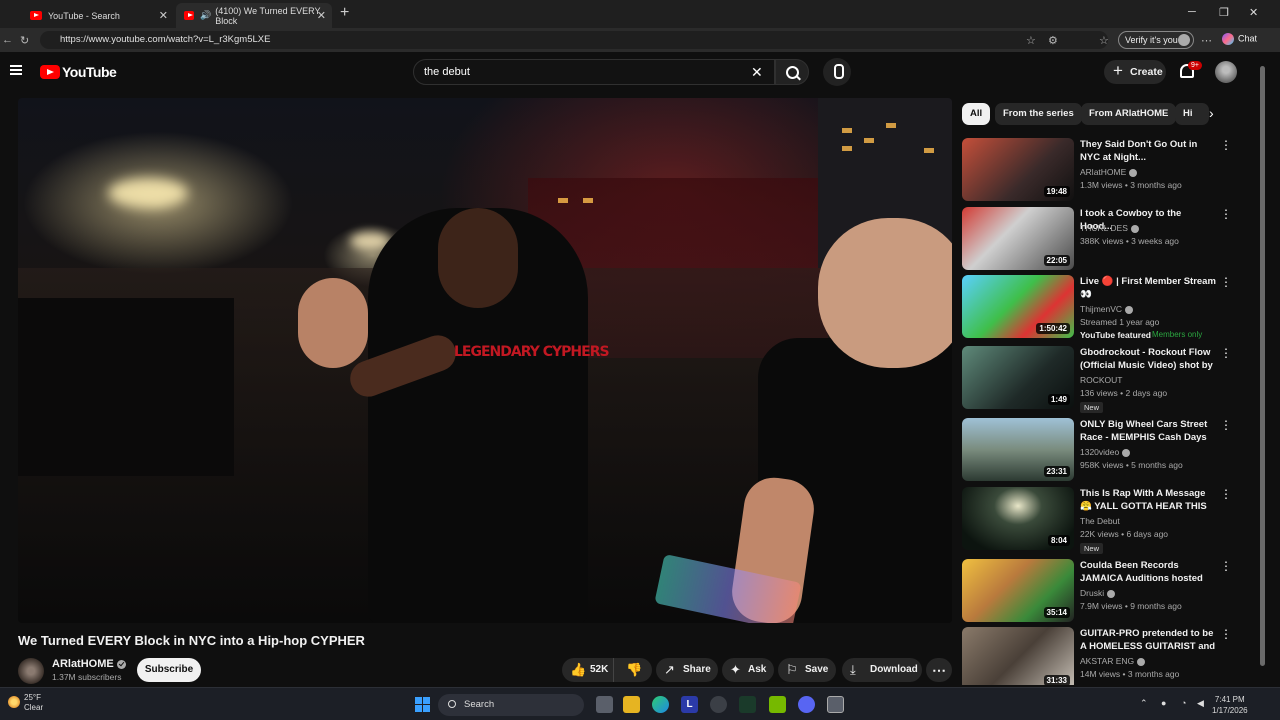 The image size is (1280, 720). What do you see at coordinates (1183, 703) in the screenshot?
I see `wifi-icon: ◔` at bounding box center [1183, 703].